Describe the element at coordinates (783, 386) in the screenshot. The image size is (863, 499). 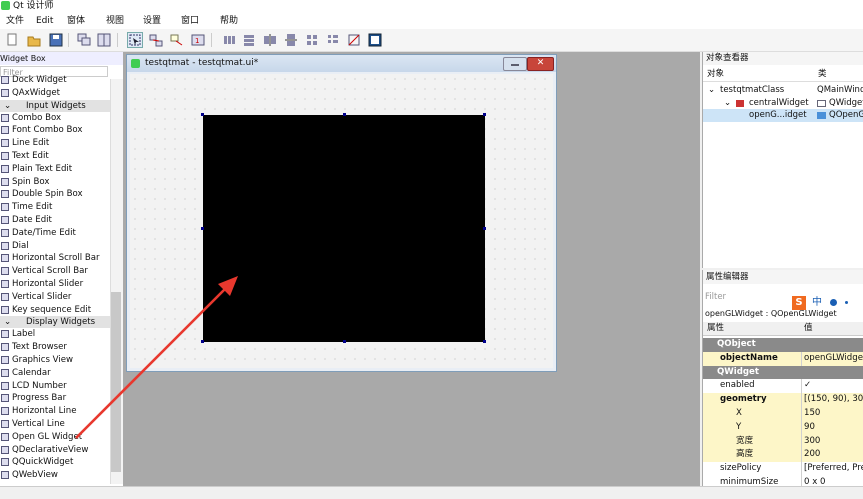
I see `property-row: enabled ✓` at that location.